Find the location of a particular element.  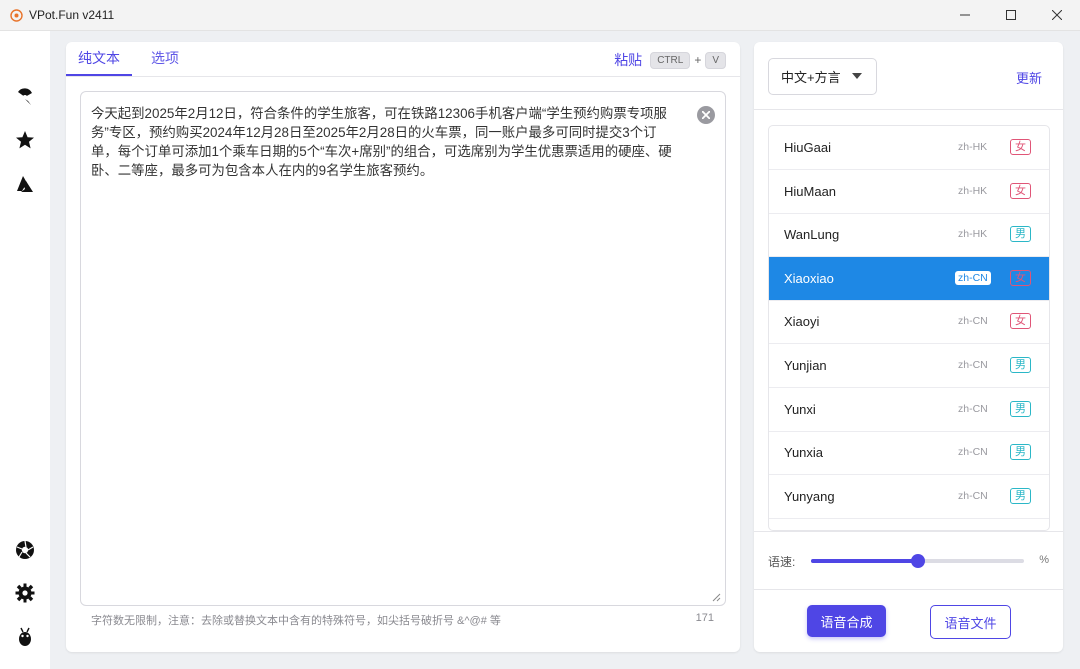

speed-label: 语速: is located at coordinates (782, 562).